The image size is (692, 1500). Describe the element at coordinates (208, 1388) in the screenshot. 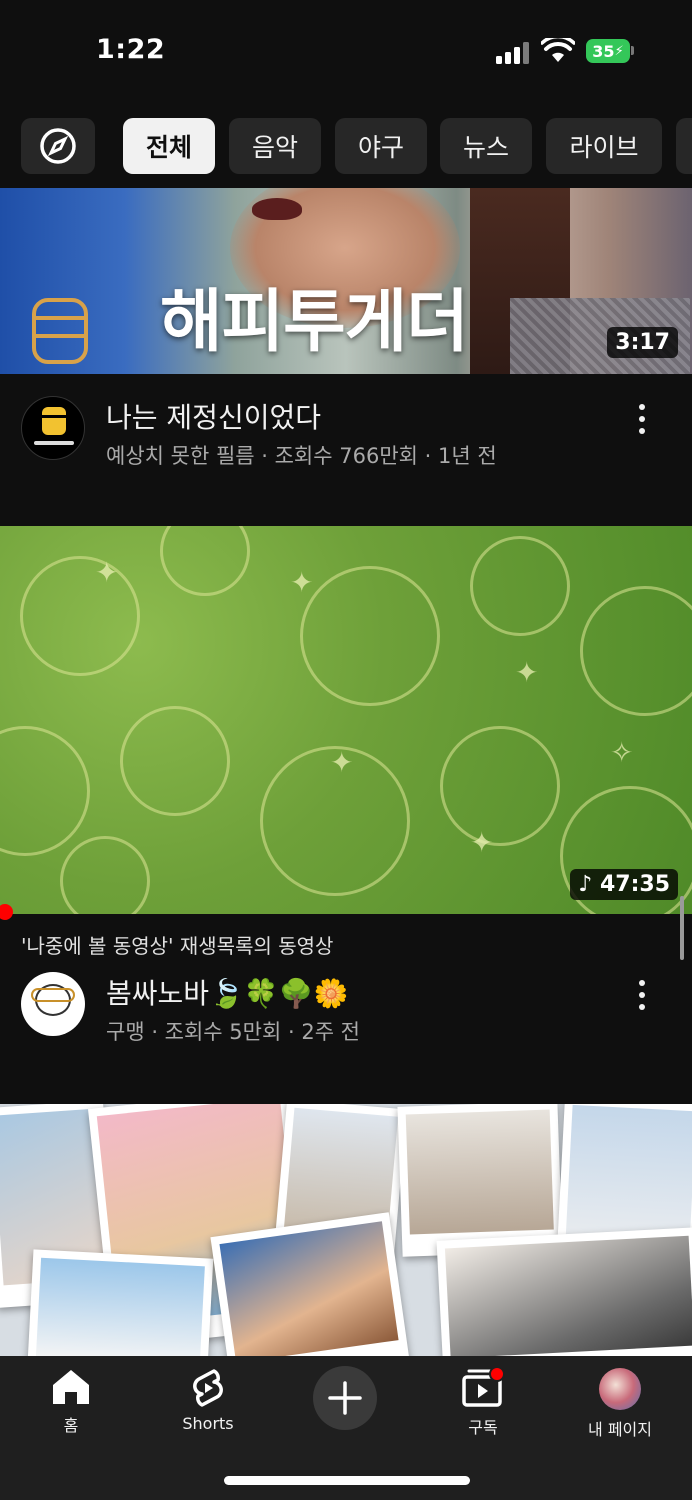

I see `shorts-icon` at that location.